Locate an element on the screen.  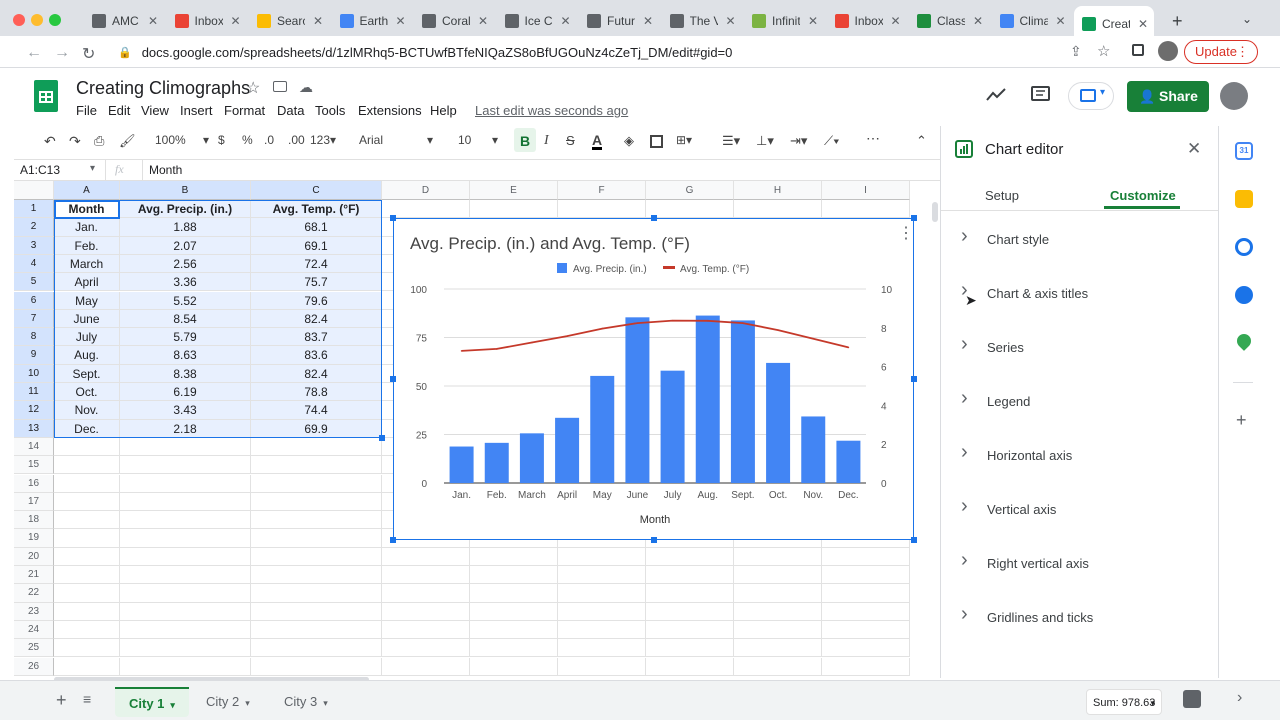
cell: Aug. is located at coordinates (87, 355).